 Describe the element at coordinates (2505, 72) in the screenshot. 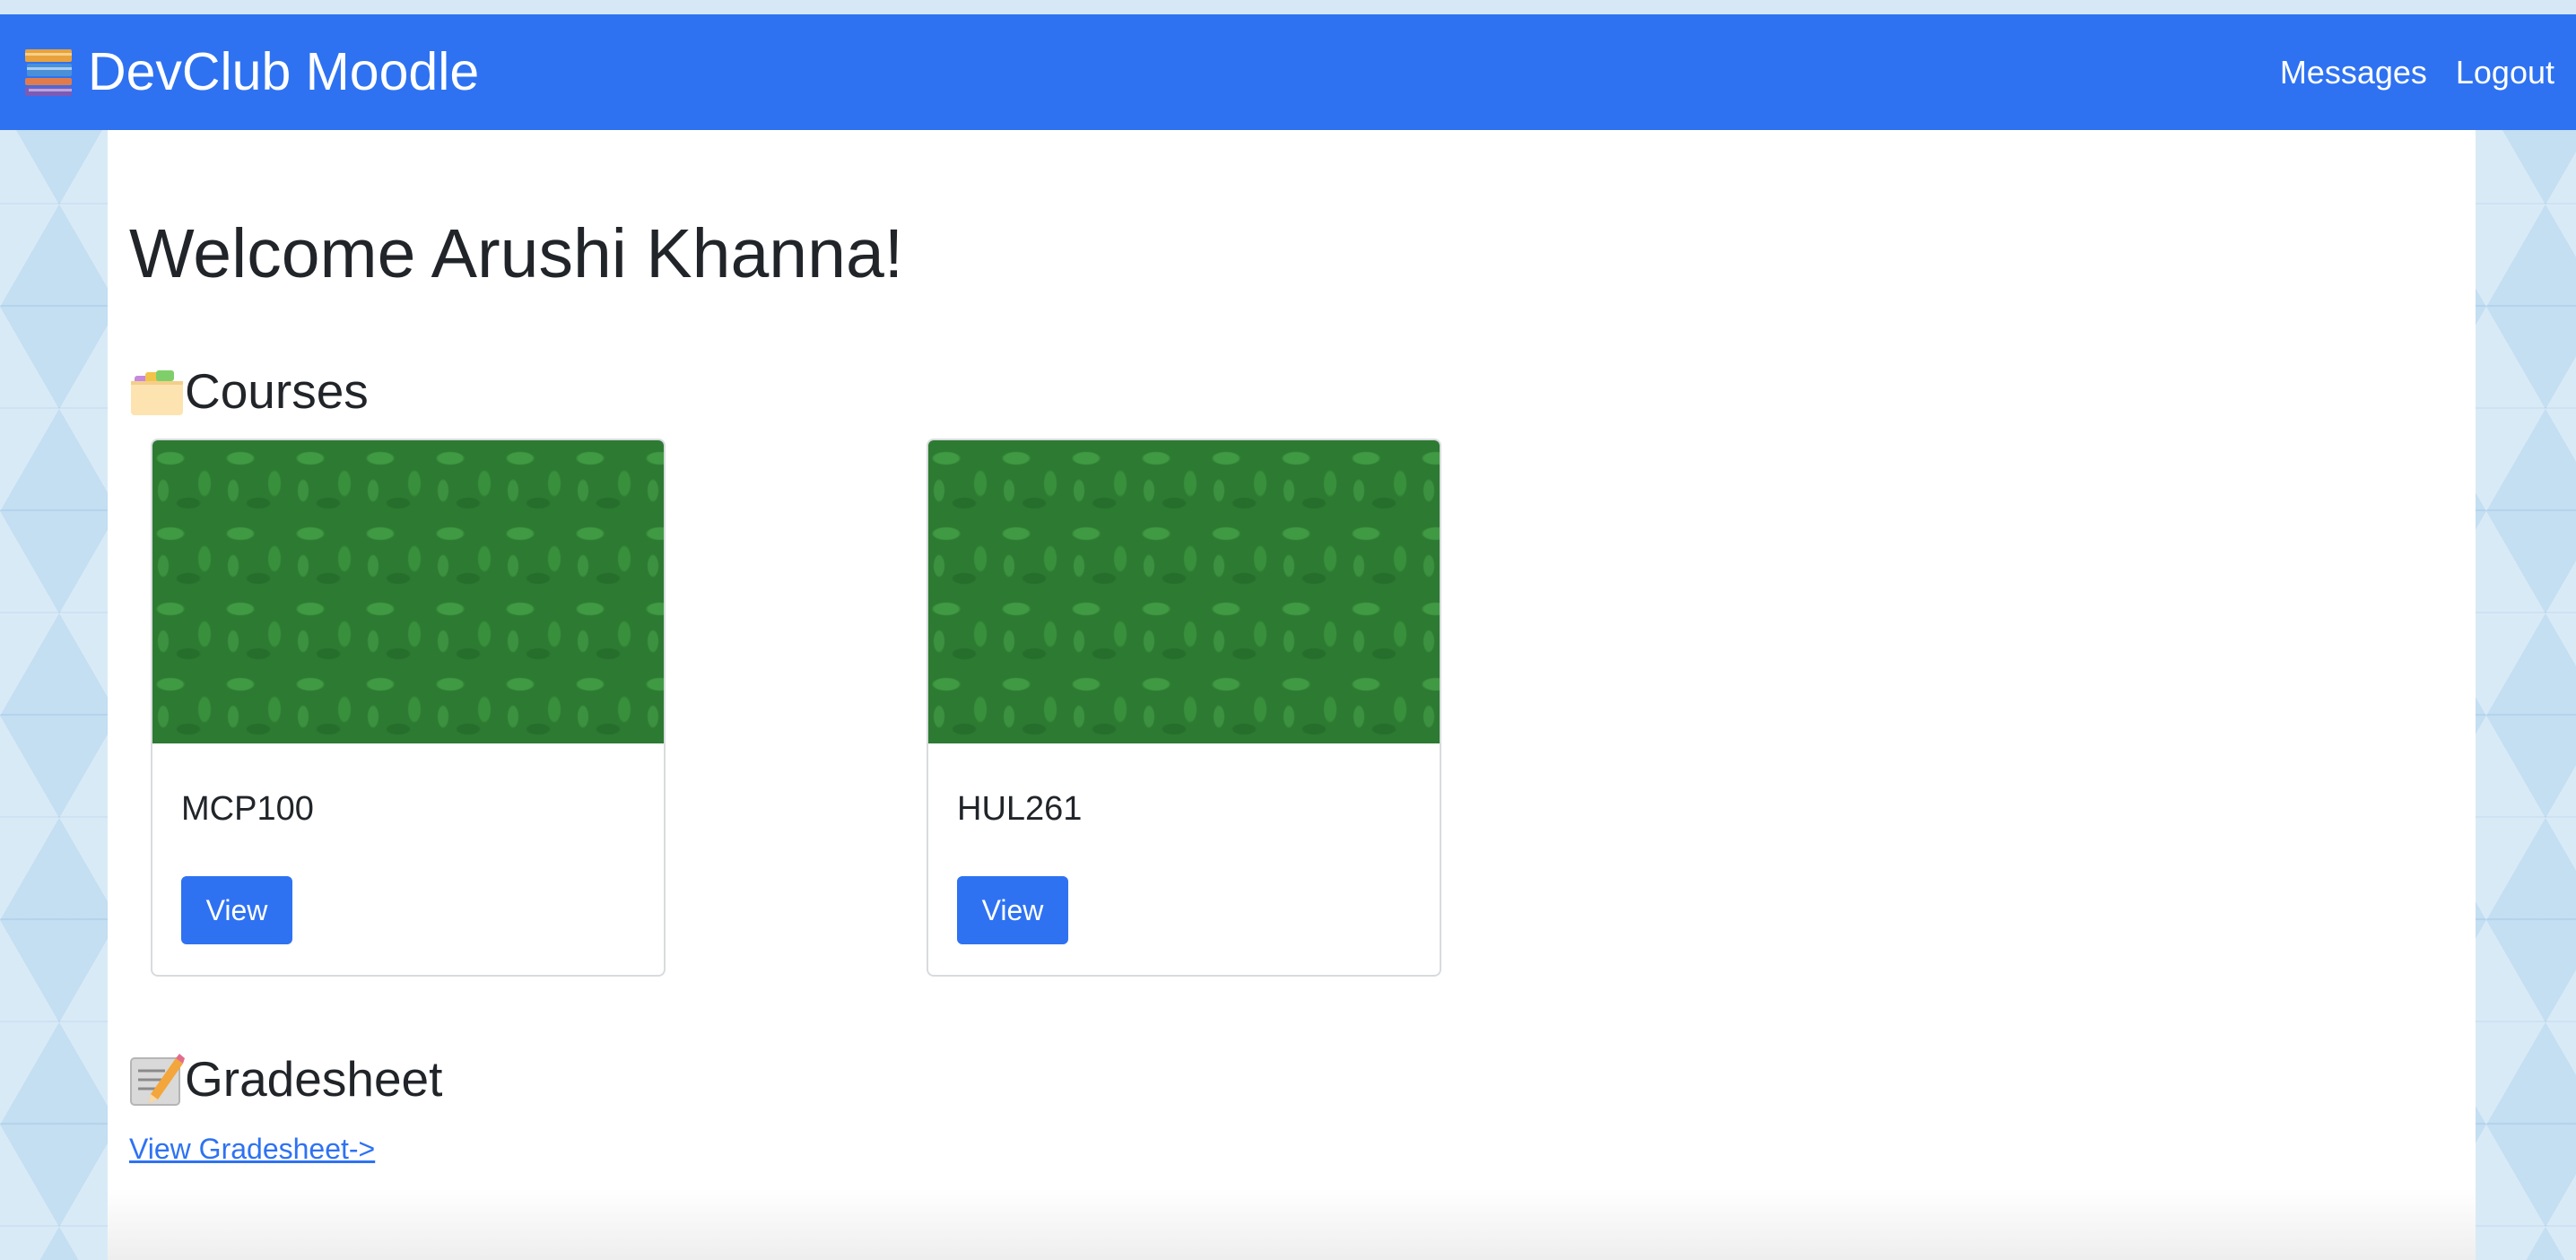

I see `nav-logout-link: Logout` at that location.